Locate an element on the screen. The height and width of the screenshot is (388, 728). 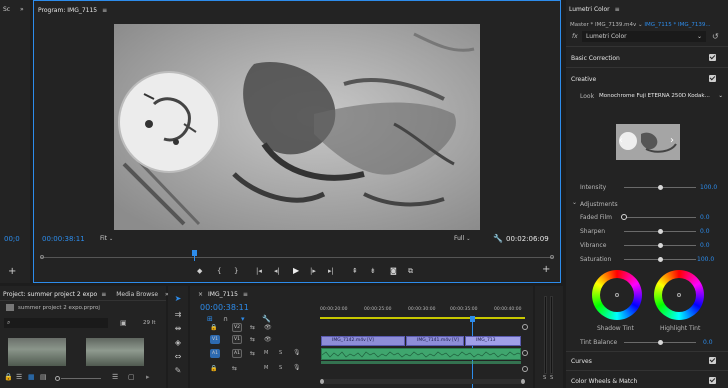
microphone-icon: 🎙 is located at coordinates (297, 367).